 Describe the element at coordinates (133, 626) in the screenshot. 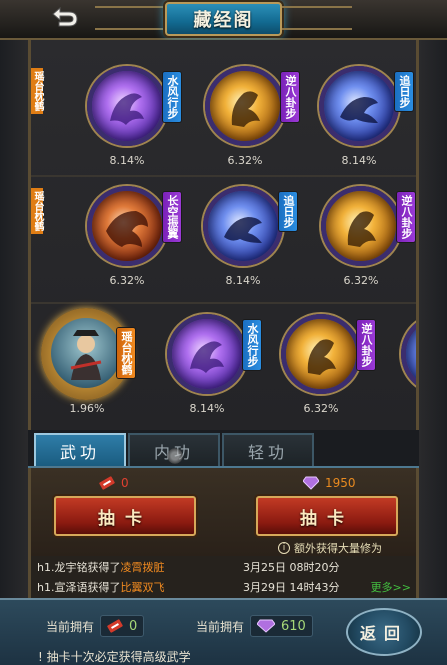

I see `owned-tickets-value: 0` at that location.